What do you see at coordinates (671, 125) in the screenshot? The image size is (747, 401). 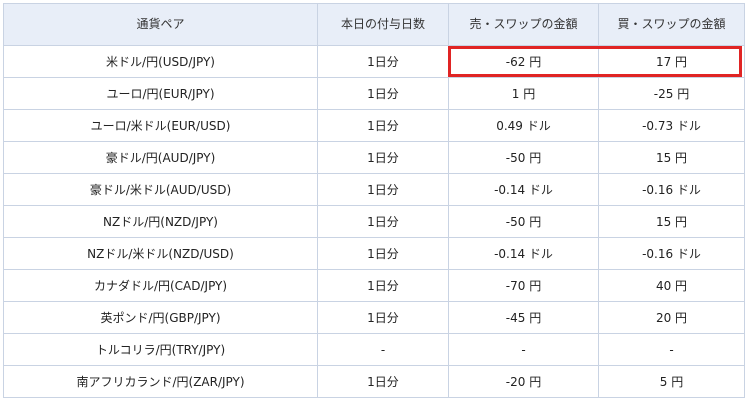 I see `buy-swap-amount: -0.73 ドル` at bounding box center [671, 125].